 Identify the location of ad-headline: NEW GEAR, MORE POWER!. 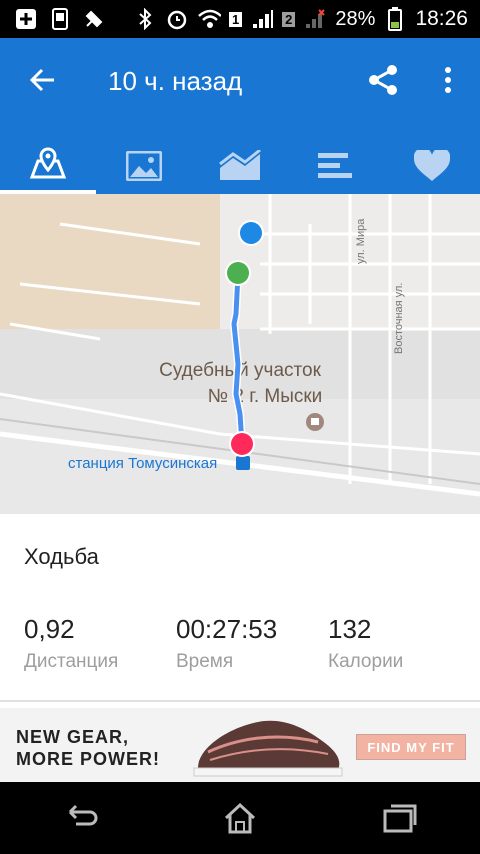
(88, 748).